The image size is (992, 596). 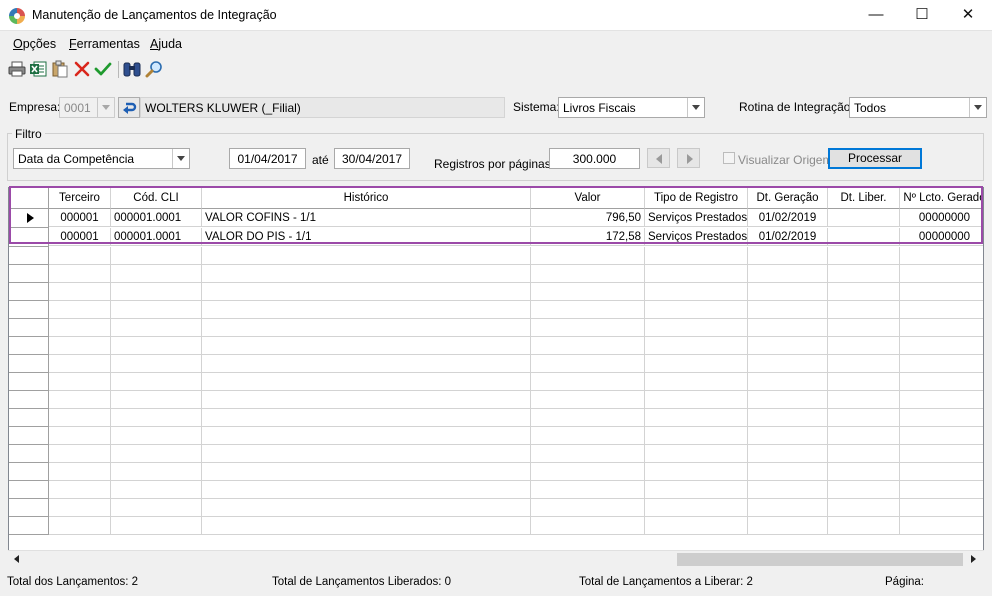 What do you see at coordinates (80, 237) in the screenshot?
I see `table-cell: 000001` at bounding box center [80, 237].